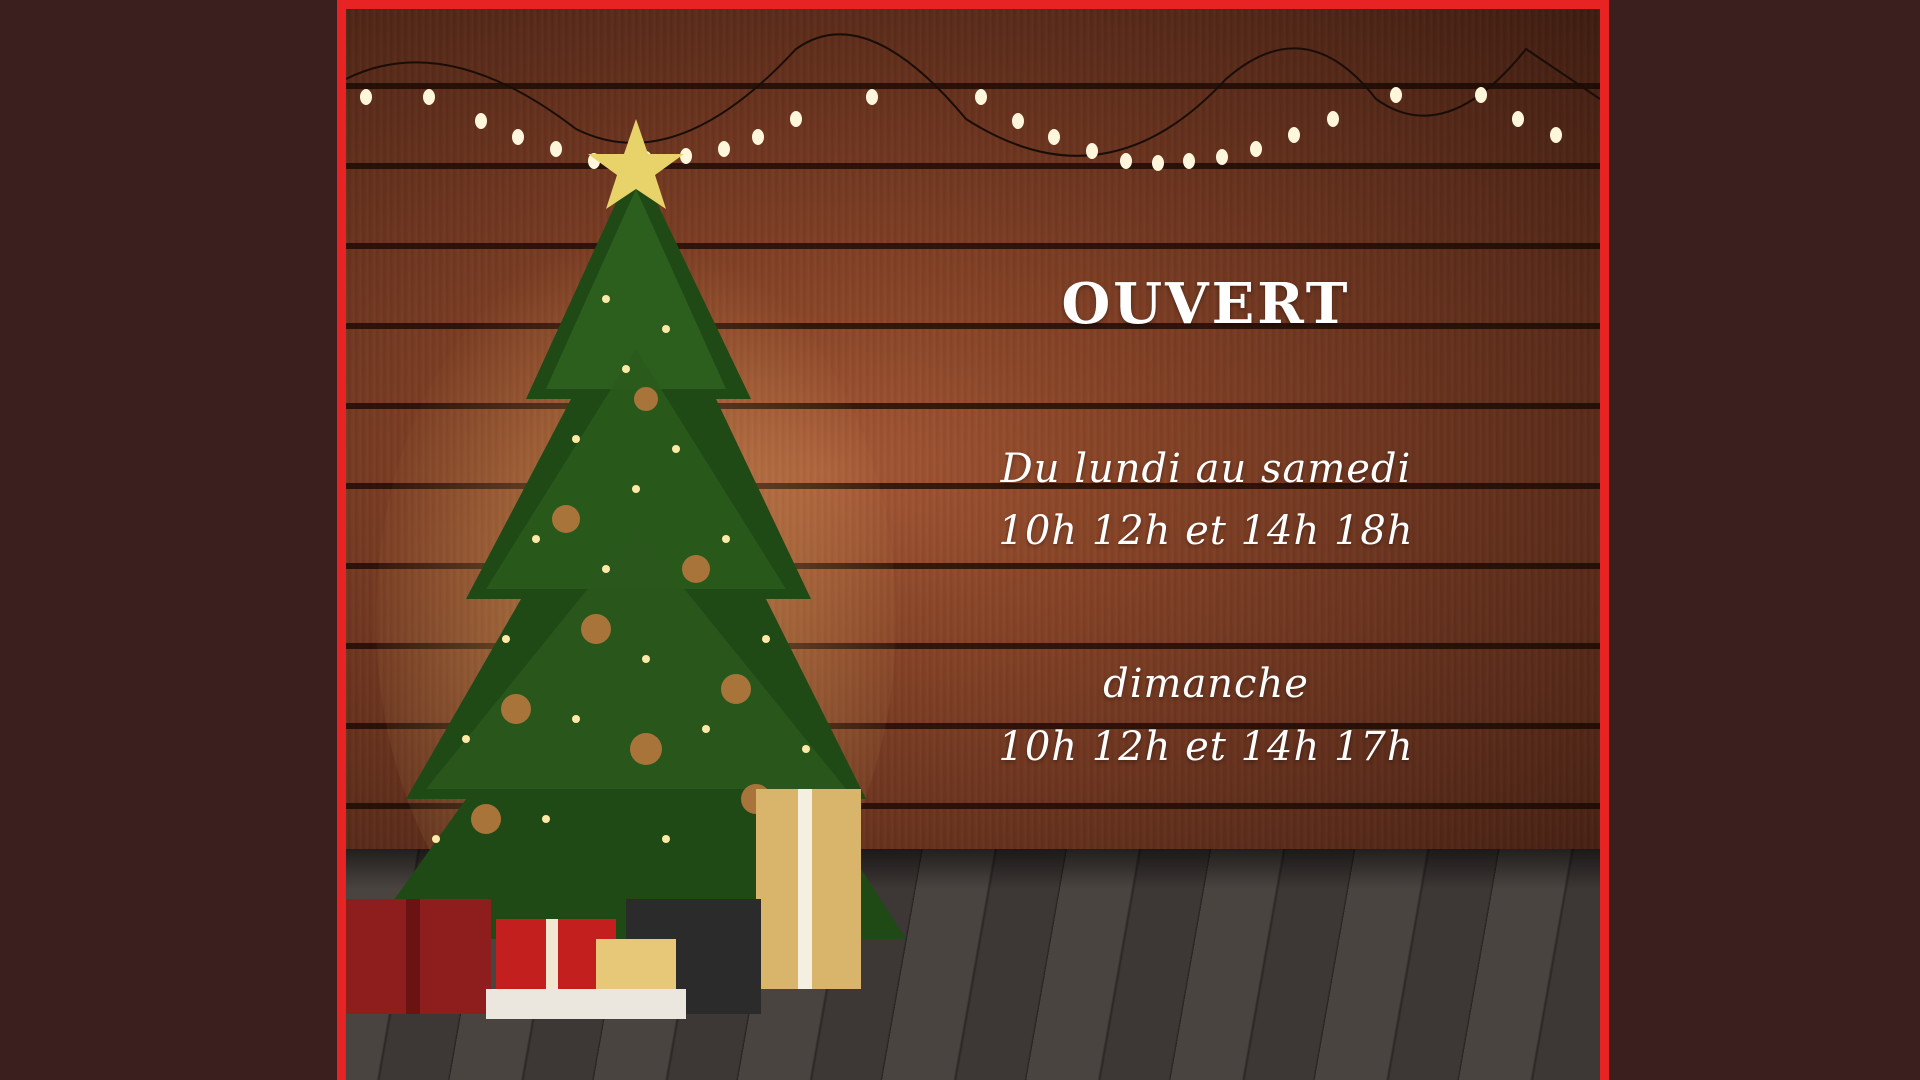  What do you see at coordinates (1206, 684) in the screenshot?
I see `sunday-label: dimanche` at bounding box center [1206, 684].